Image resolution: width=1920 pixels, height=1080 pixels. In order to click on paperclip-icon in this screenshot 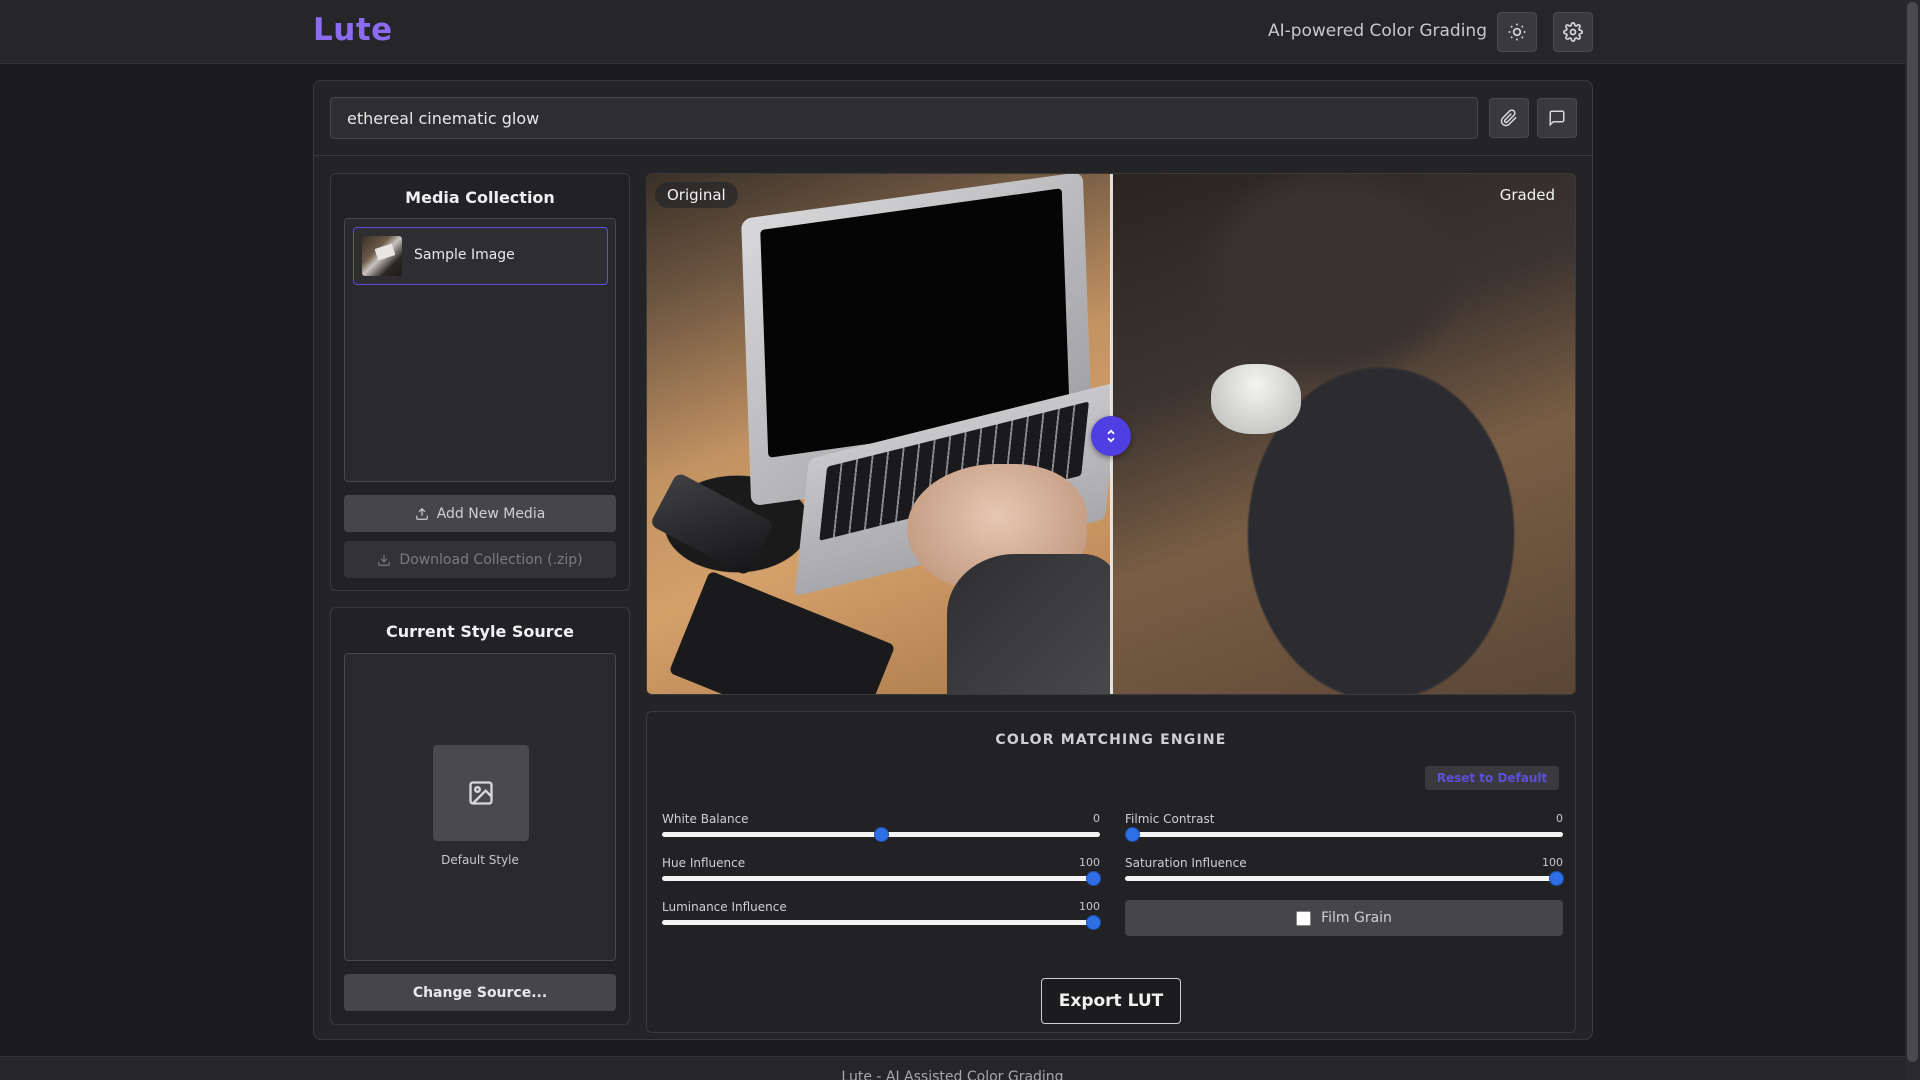, I will do `click(1508, 118)`.